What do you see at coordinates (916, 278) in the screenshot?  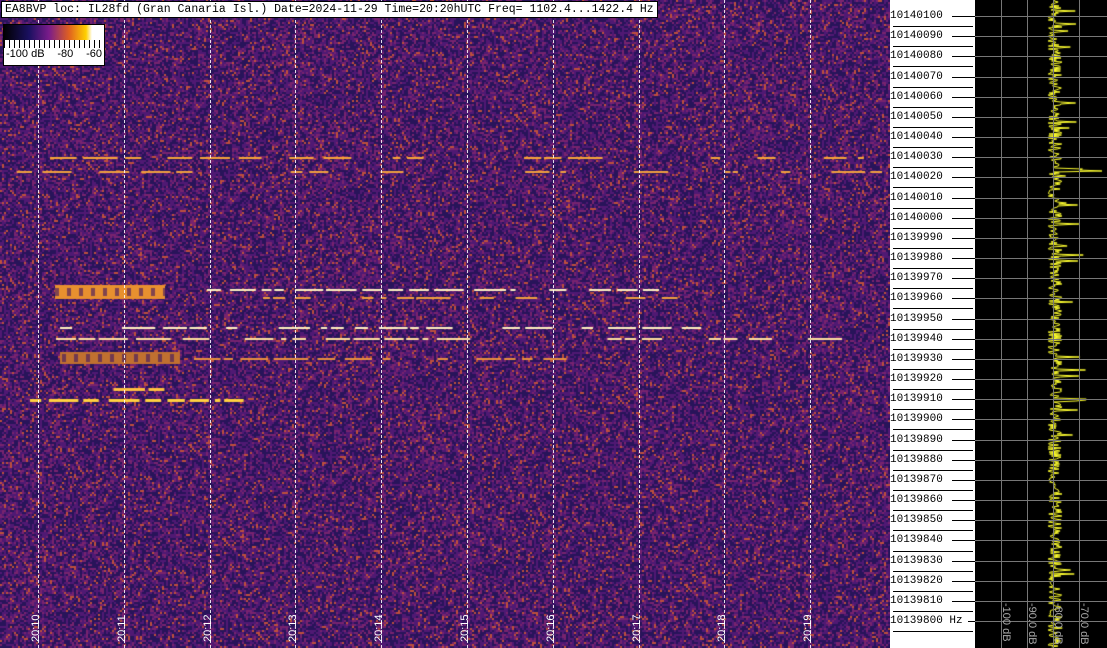 I see `frequency-label: 10139970` at bounding box center [916, 278].